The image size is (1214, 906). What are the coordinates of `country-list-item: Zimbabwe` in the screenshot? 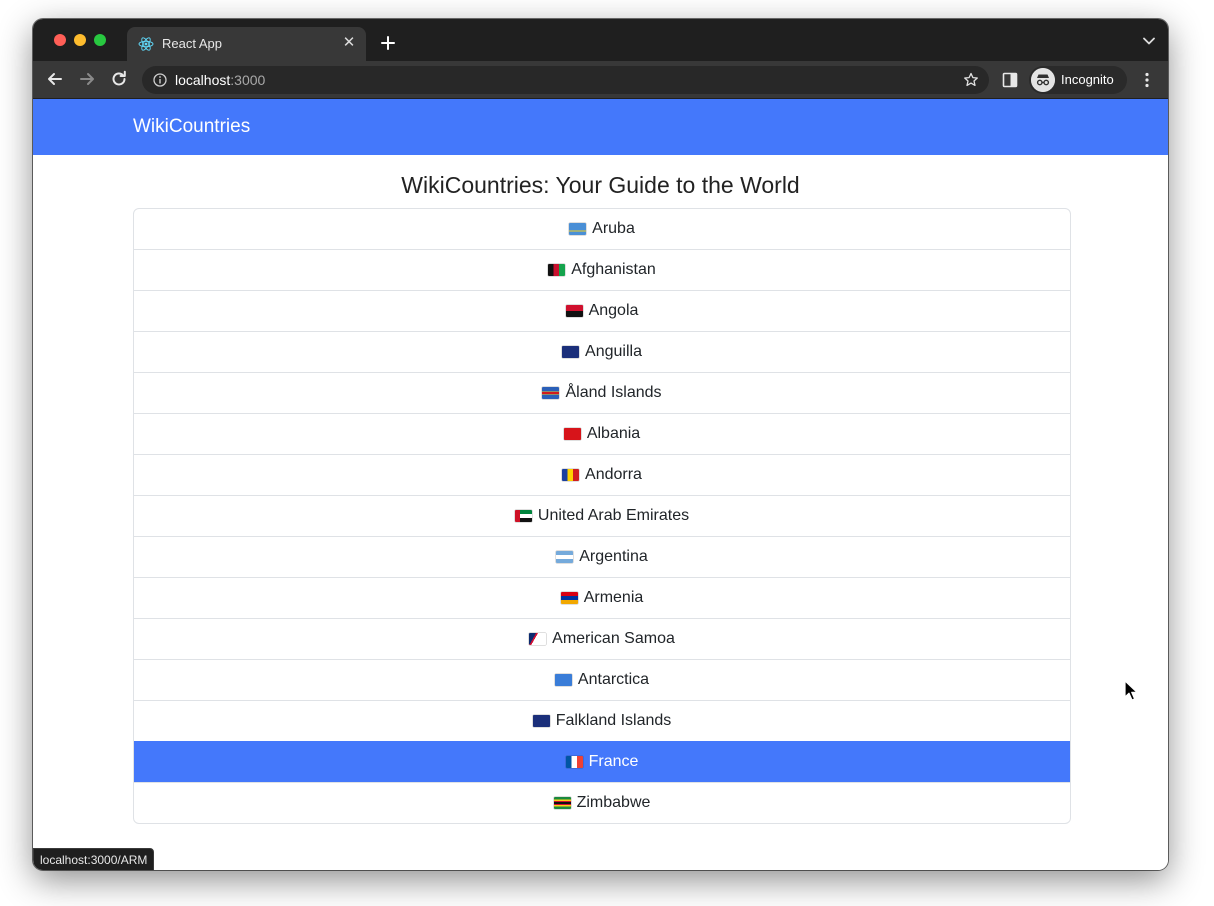 It's located at (602, 802).